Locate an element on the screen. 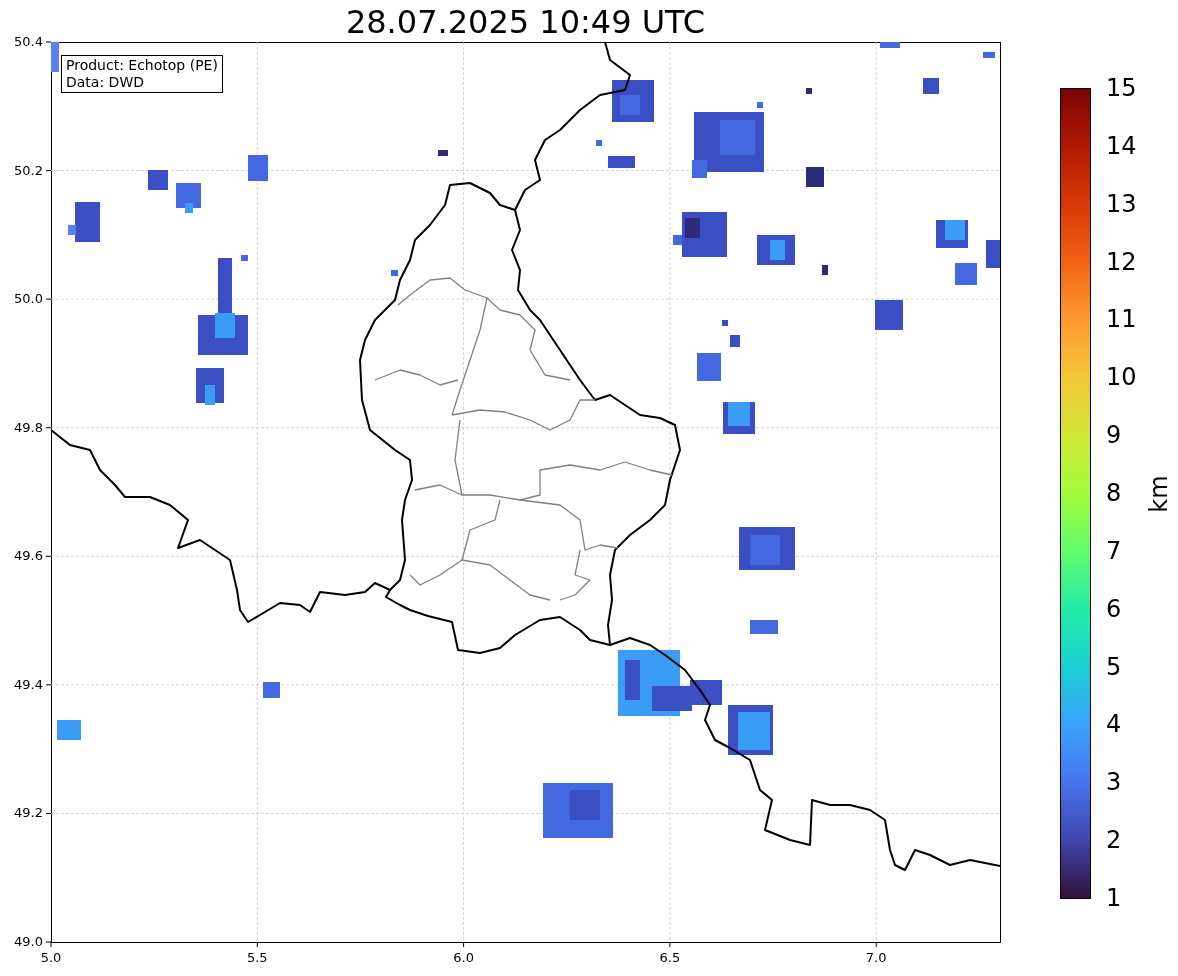 The height and width of the screenshot is (976, 1178). colorbar-tick-label: 14 is located at coordinates (1121, 145).